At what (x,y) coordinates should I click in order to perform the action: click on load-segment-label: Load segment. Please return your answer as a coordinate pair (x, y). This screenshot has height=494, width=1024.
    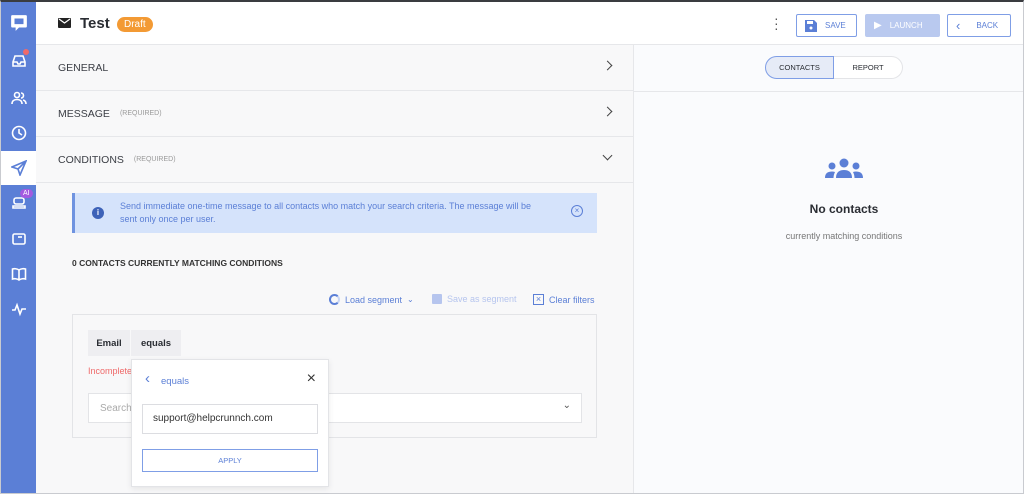
    Looking at the image, I should click on (374, 299).